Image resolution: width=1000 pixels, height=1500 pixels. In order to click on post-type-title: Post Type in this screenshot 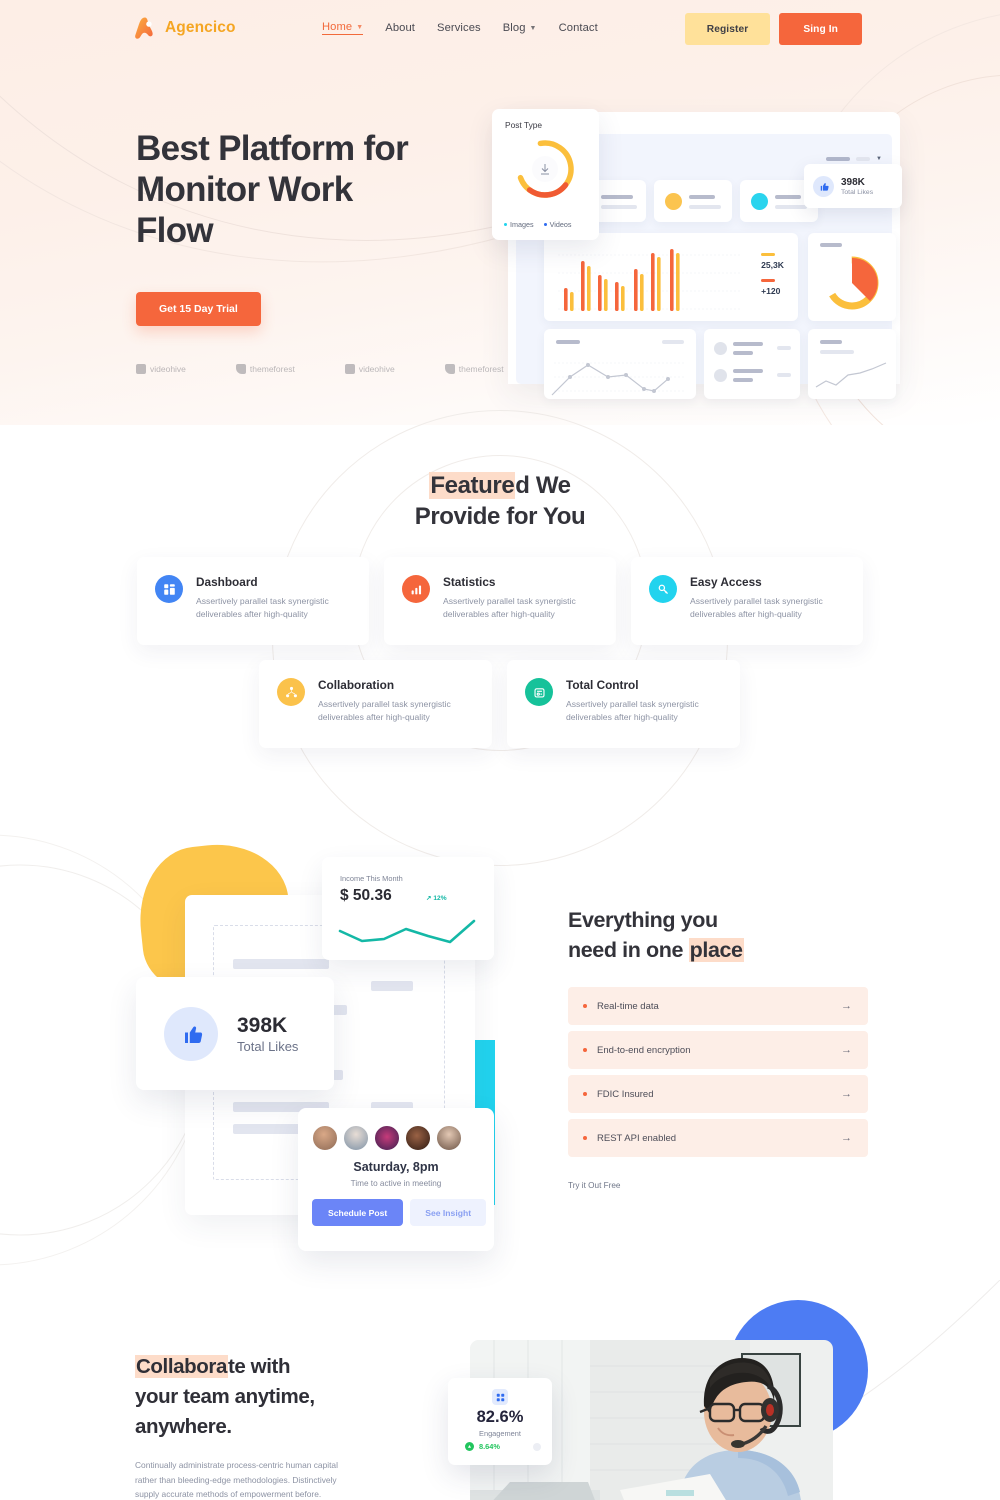, I will do `click(524, 125)`.